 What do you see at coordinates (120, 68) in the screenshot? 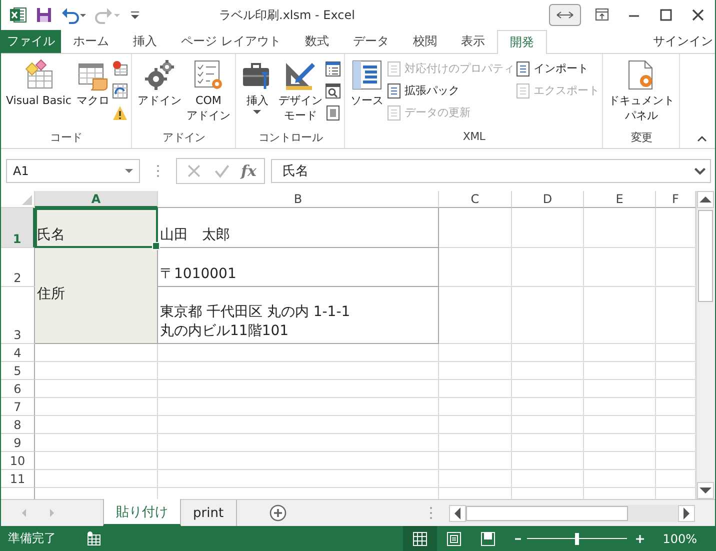
I see `record-icon` at bounding box center [120, 68].